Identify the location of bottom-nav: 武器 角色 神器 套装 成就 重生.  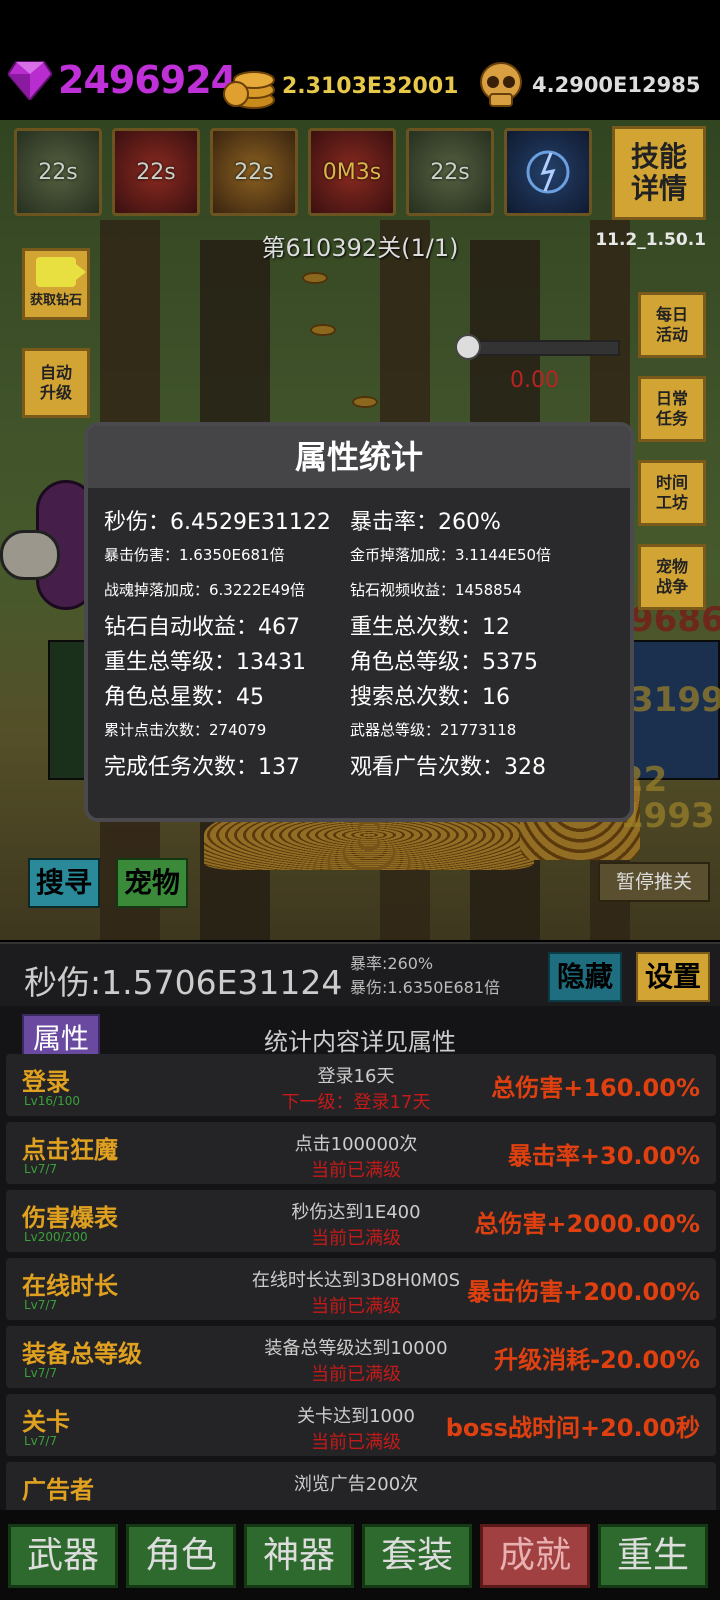
(360, 1555).